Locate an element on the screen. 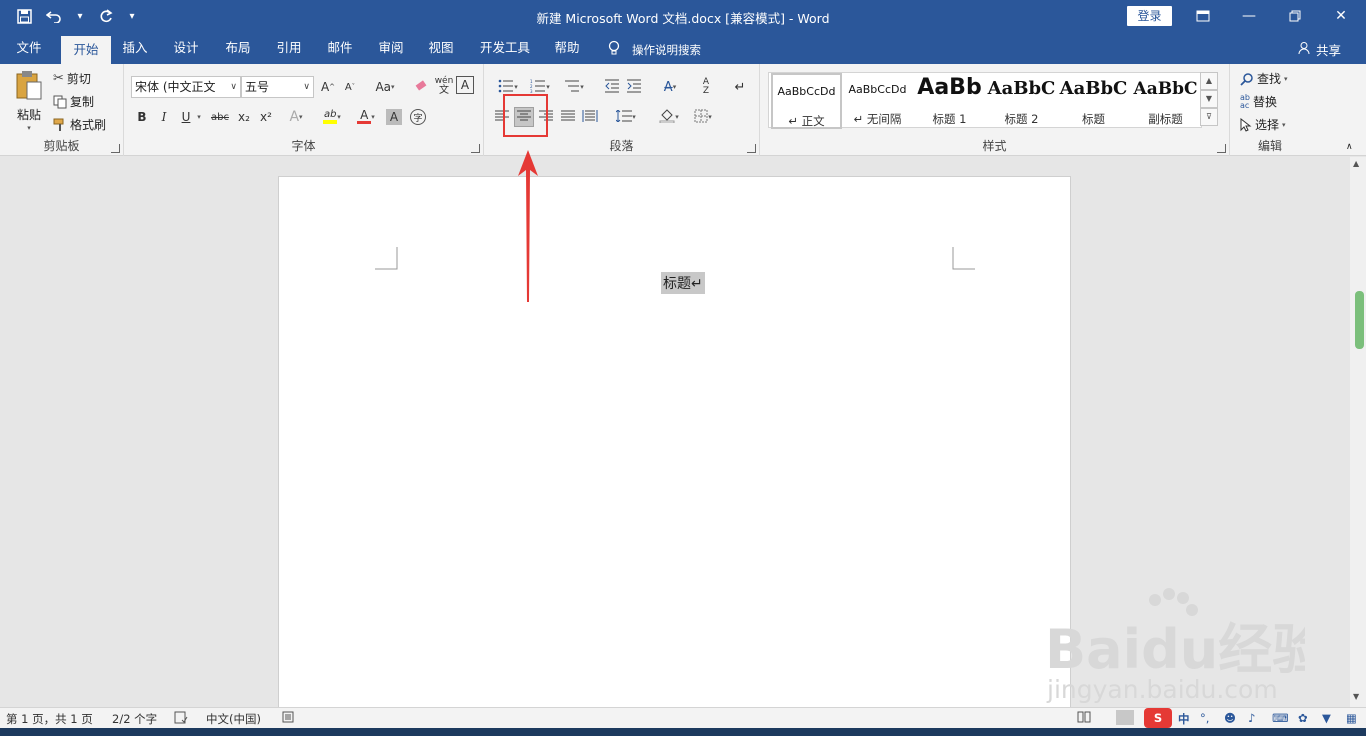  borders-button: ▾ is located at coordinates (703, 117).